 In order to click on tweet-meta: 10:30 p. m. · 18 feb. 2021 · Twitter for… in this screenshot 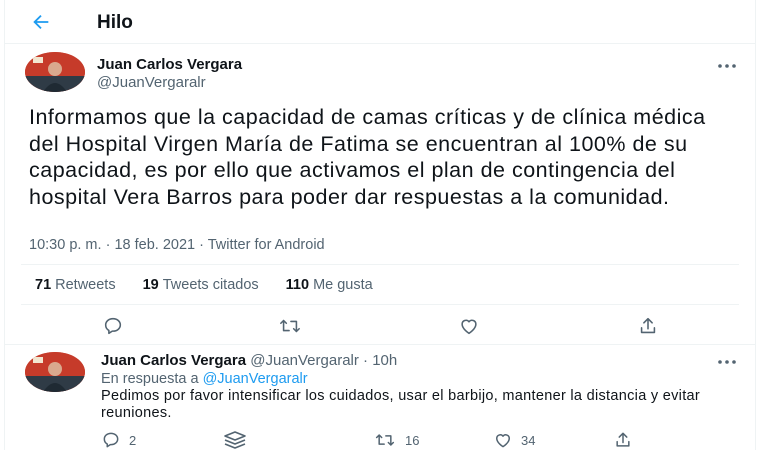, I will do `click(177, 245)`.